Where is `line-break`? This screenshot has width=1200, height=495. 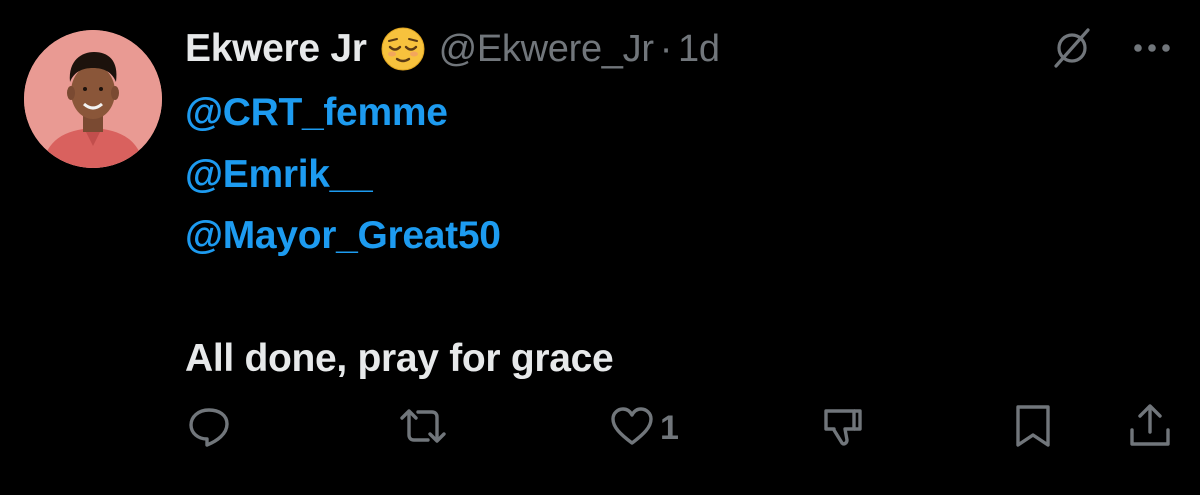 line-break is located at coordinates (399, 298).